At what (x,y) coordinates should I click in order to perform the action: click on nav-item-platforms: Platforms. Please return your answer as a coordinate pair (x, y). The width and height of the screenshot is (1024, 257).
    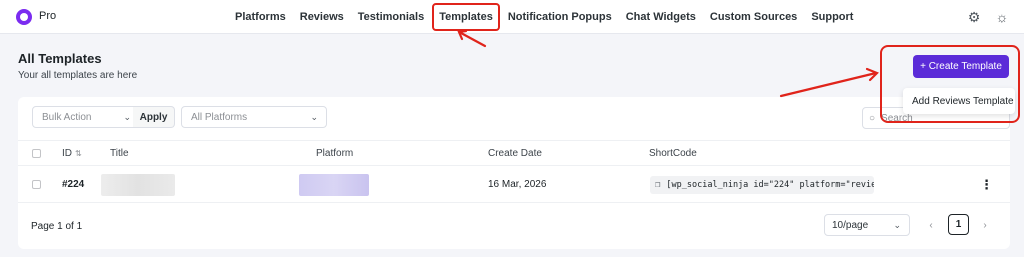
    Looking at the image, I should click on (260, 17).